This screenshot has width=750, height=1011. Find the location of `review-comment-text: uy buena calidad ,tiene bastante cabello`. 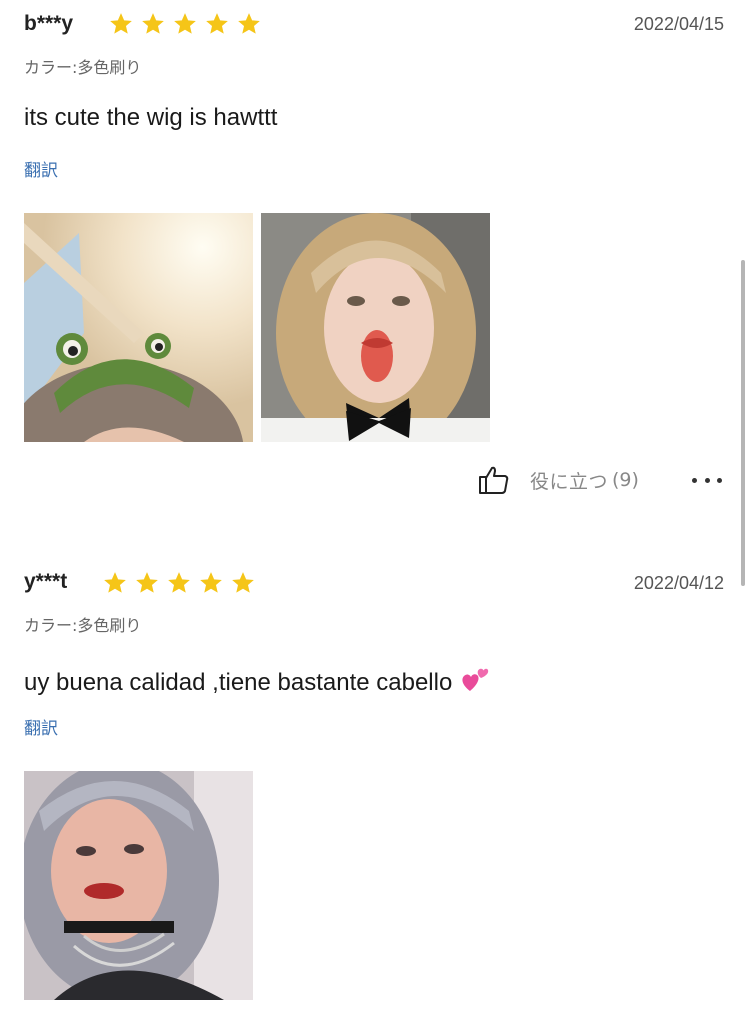

review-comment-text: uy buena calidad ,tiene bastante cabello is located at coordinates (238, 682).